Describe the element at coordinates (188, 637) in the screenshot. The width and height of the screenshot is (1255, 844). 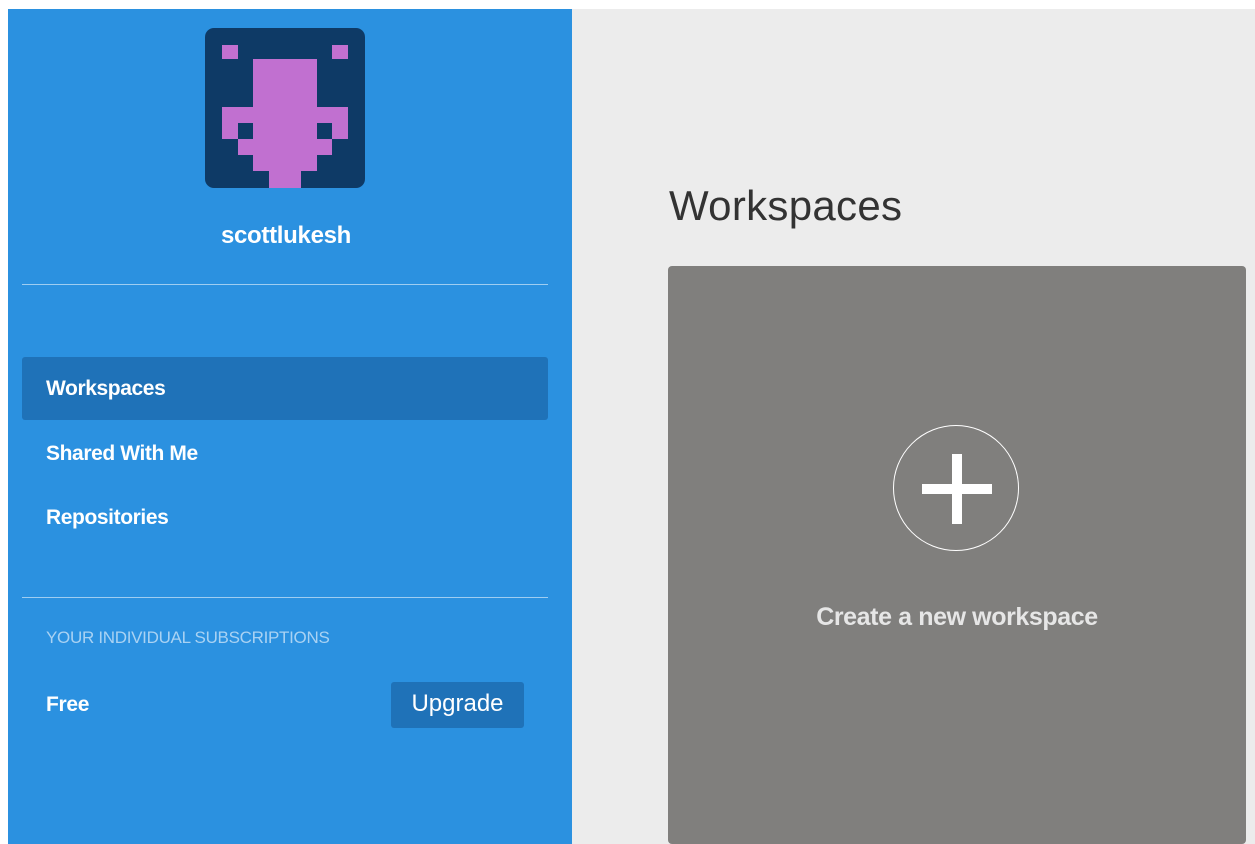
I see `subscriptions-section-label: YOUR INDIVIDUAL SUBSCRIPTIONS` at that location.